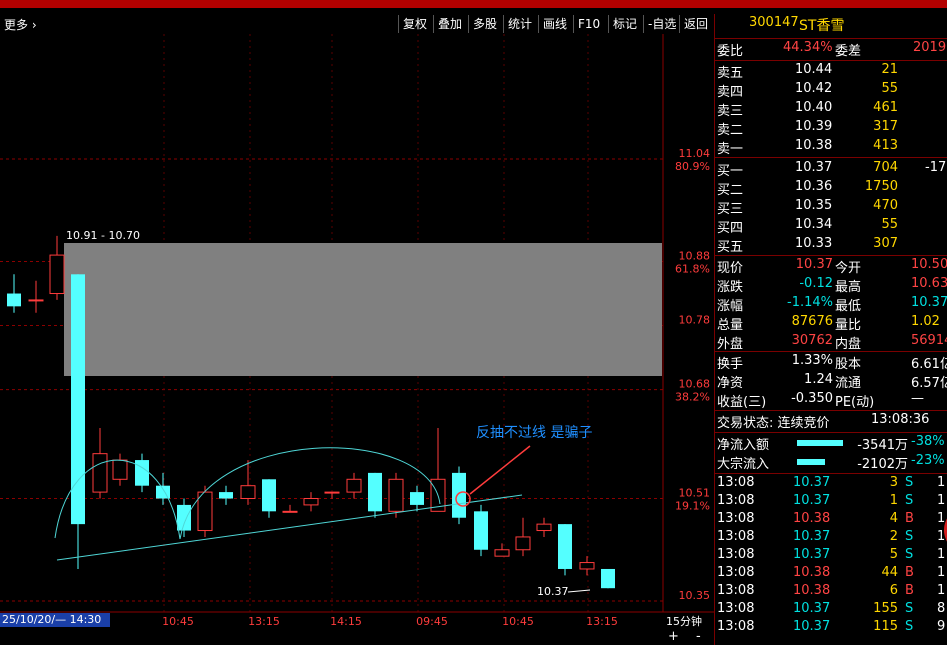  I want to click on floating-action-button, so click(941, 562).